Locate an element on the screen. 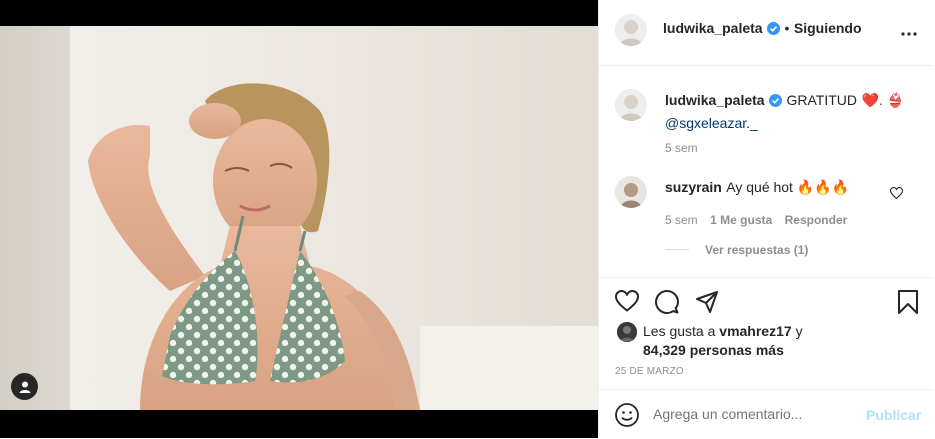  caption-avatar is located at coordinates (631, 105).